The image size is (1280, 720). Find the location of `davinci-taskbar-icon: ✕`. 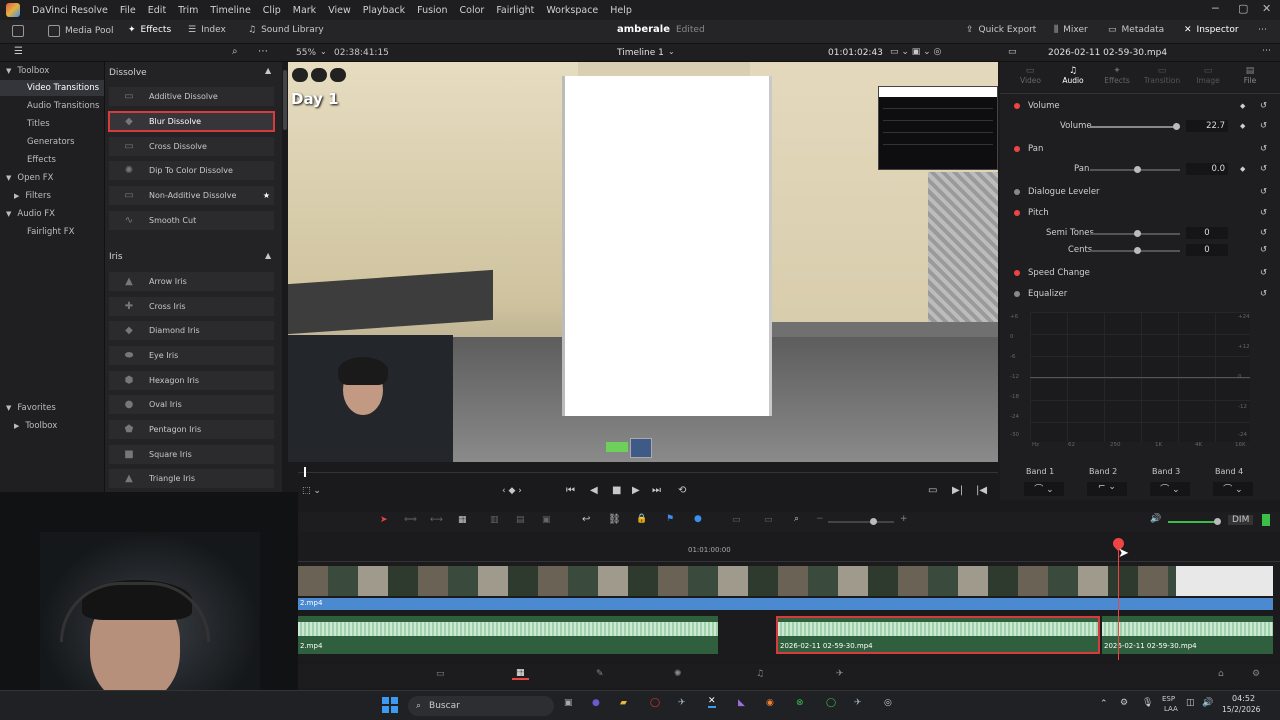

davinci-taskbar-icon: ✕ is located at coordinates (712, 702).